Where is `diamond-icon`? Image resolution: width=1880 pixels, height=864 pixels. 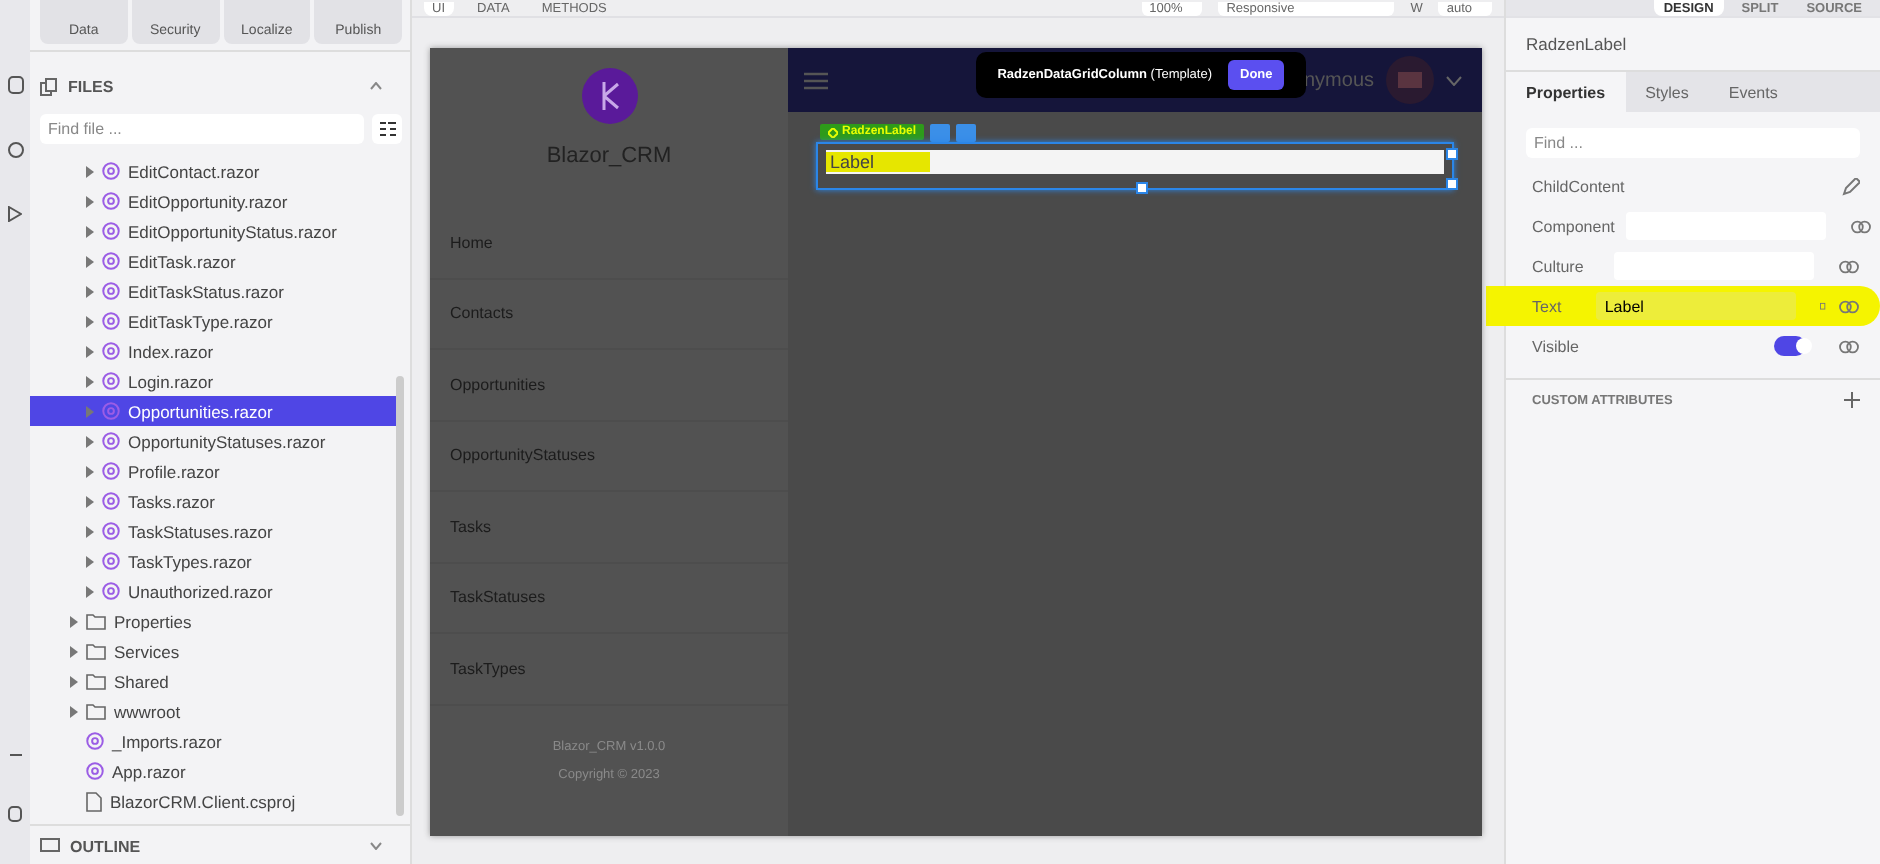 diamond-icon is located at coordinates (833, 132).